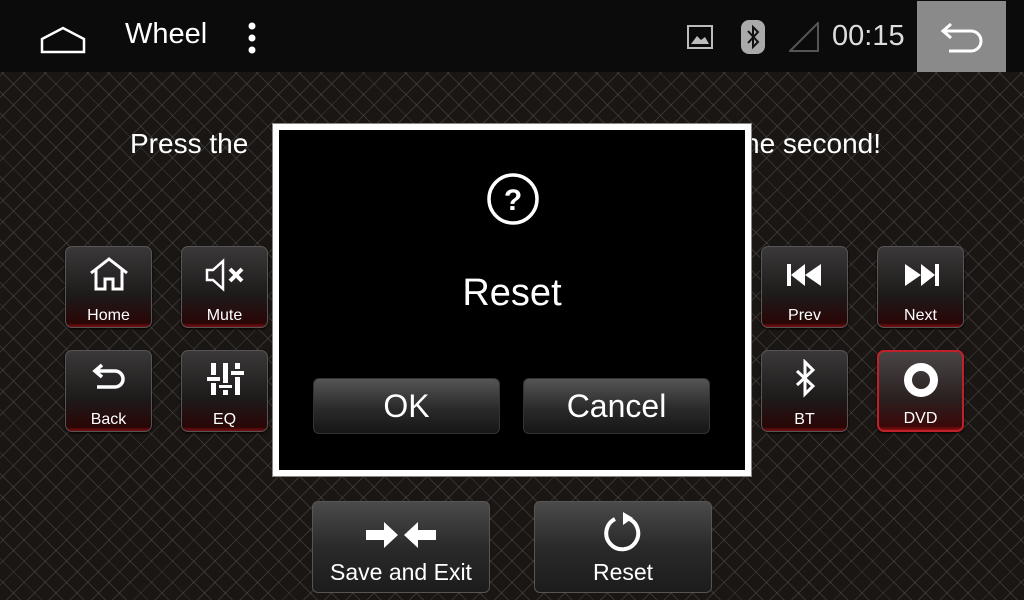  What do you see at coordinates (623, 572) in the screenshot?
I see `reset-label: Reset` at bounding box center [623, 572].